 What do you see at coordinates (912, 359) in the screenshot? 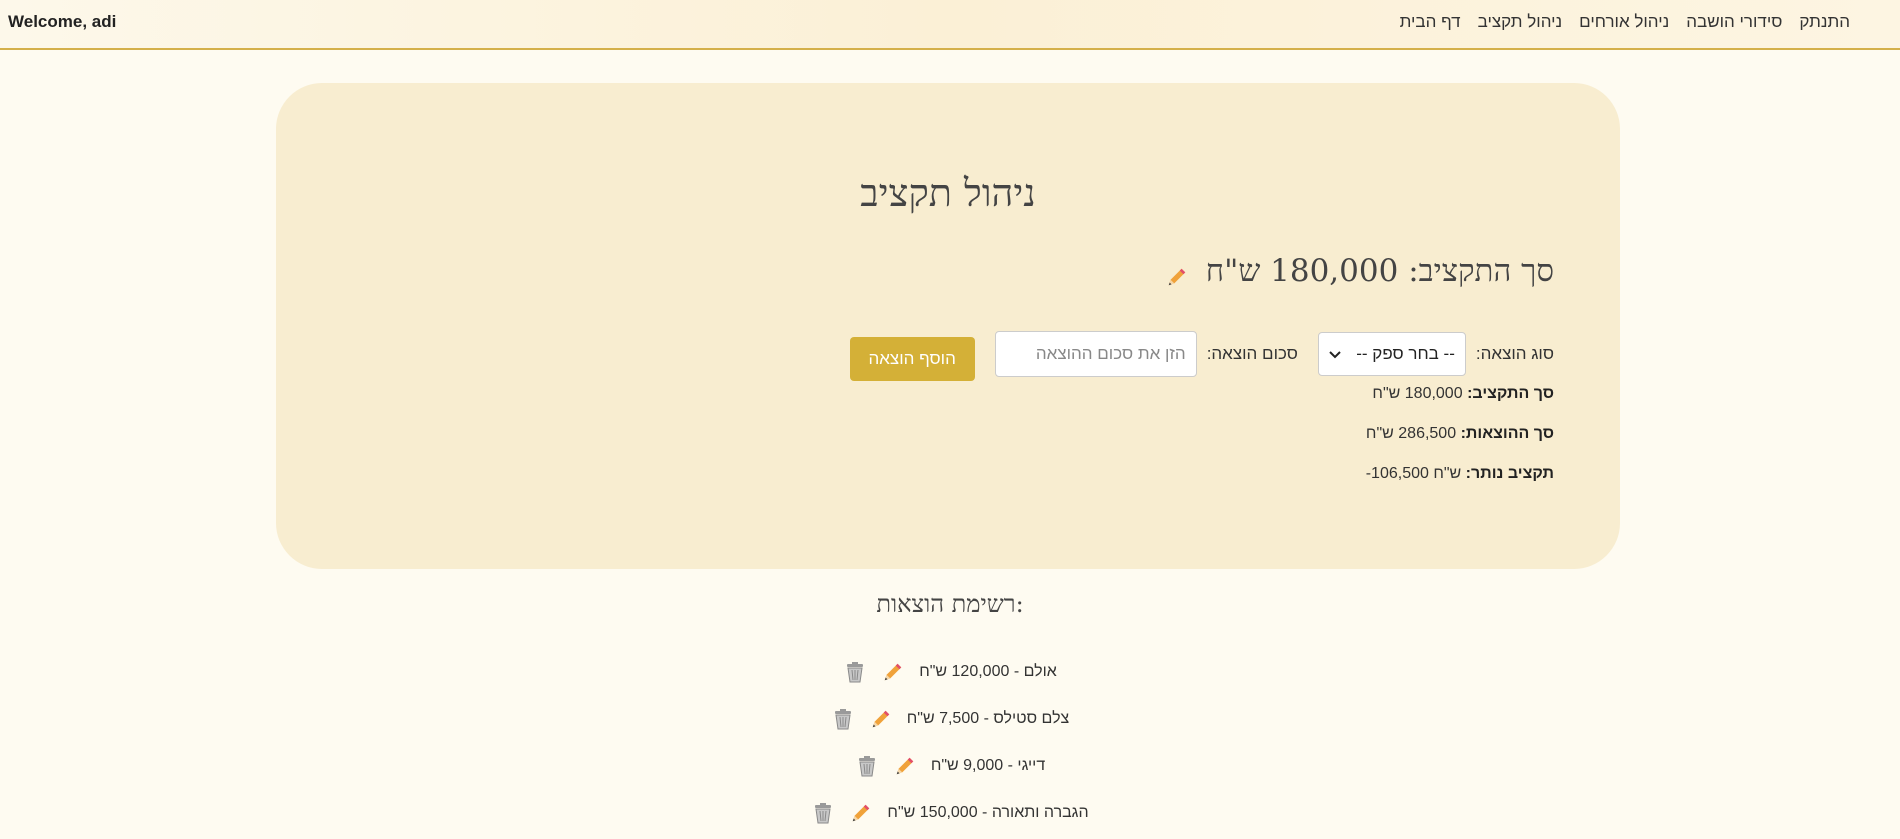
I see `add-expense-button: הוסף הוצאה` at bounding box center [912, 359].